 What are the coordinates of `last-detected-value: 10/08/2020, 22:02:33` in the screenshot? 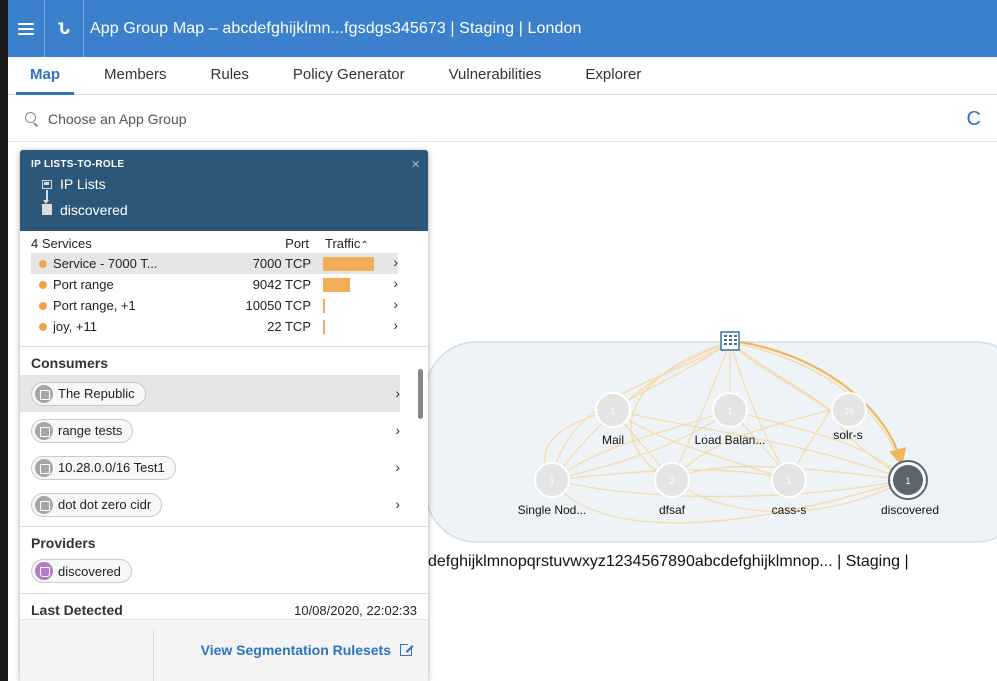 It's located at (355, 610).